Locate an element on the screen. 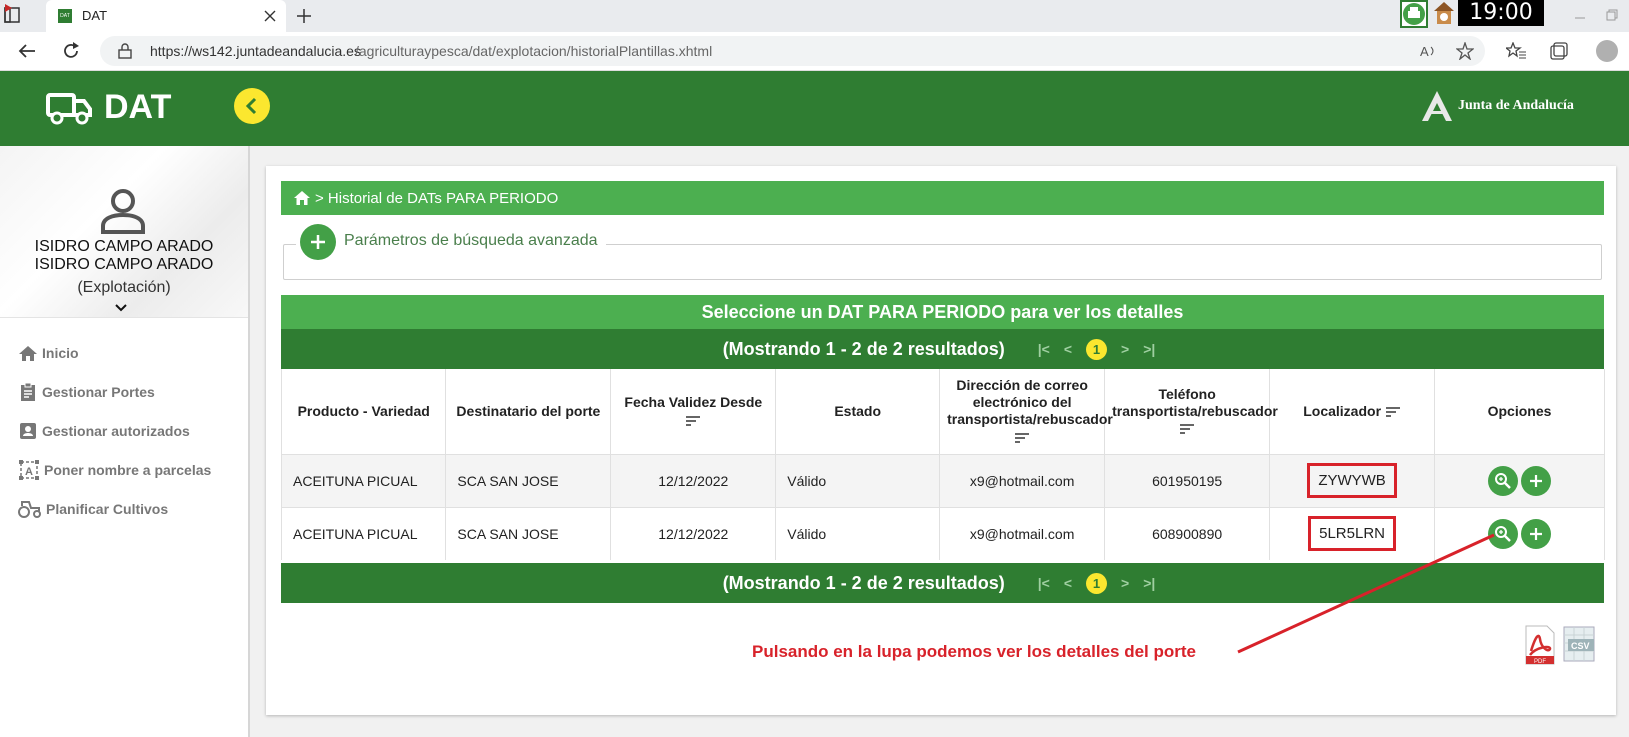 The width and height of the screenshot is (1629, 737). lock-icon is located at coordinates (125, 53).